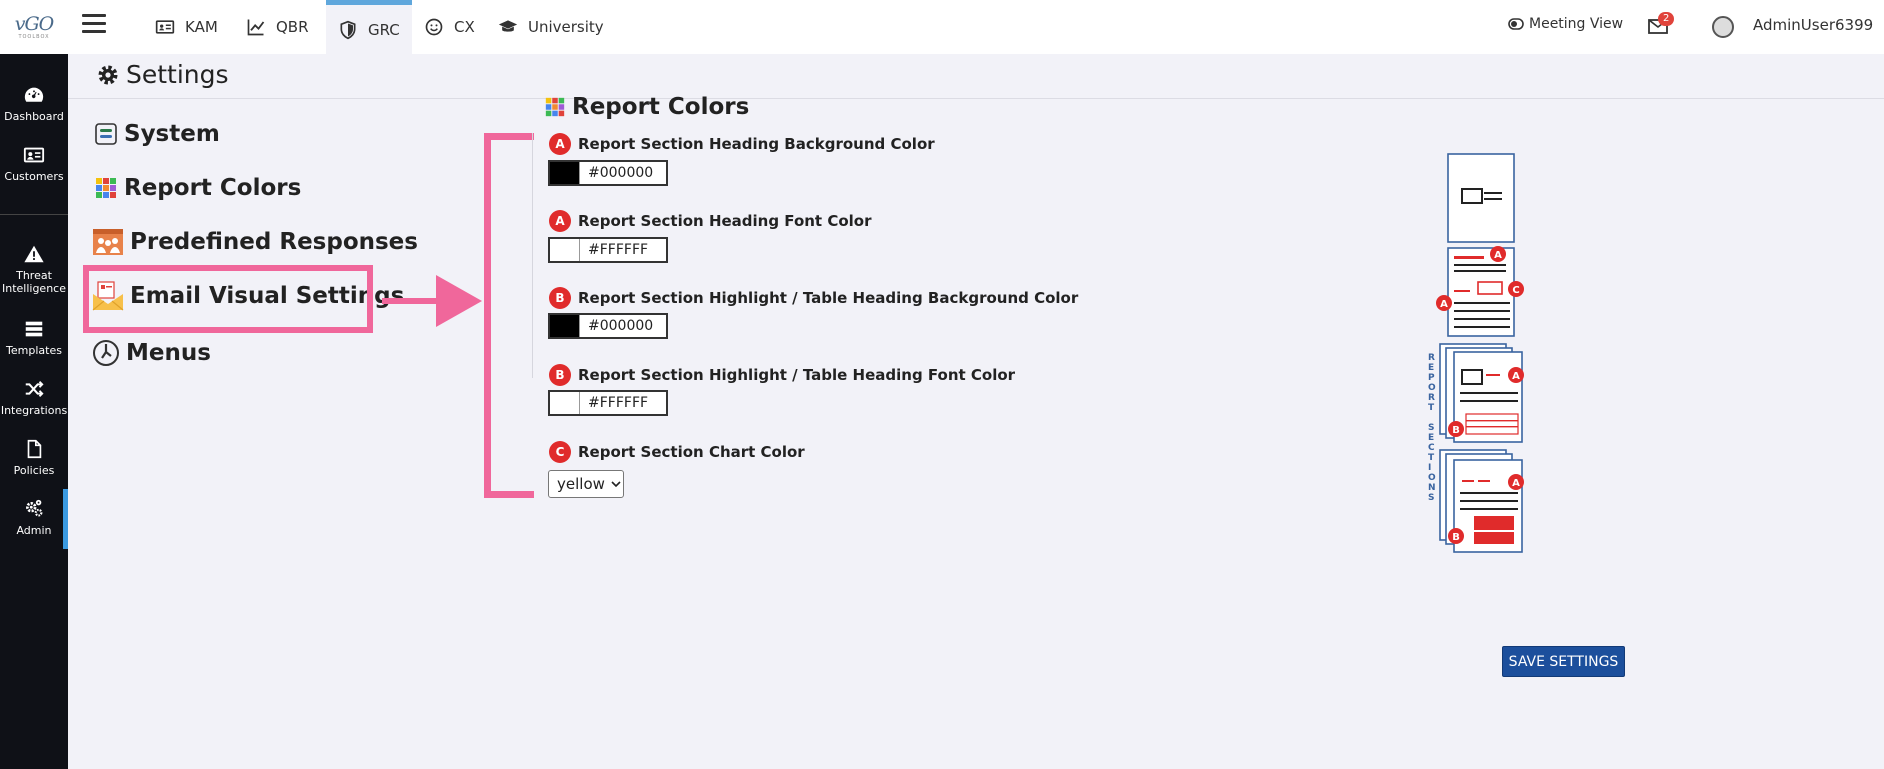  I want to click on rail-item-templates: Templates, so click(34, 337).